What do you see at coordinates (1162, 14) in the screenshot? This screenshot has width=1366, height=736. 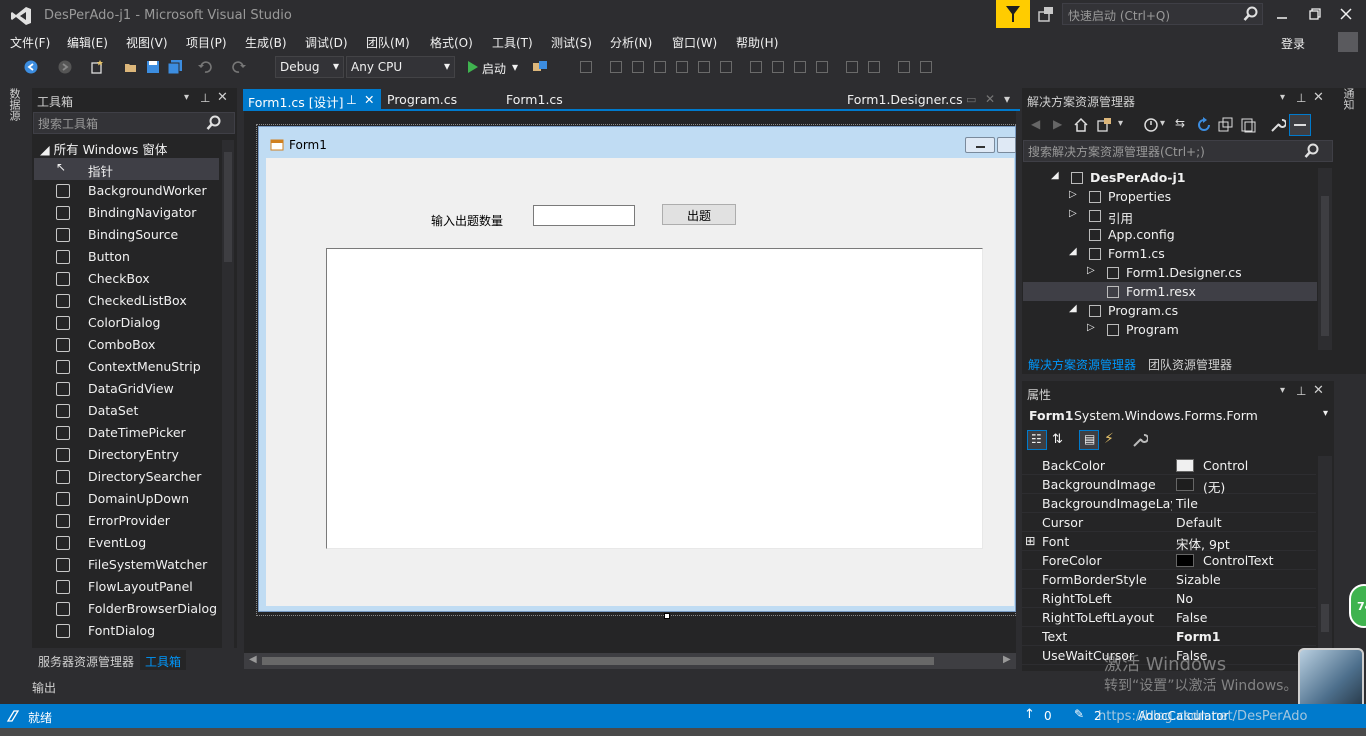 I see `quick-launch-input: 快速启动 (Ctrl+Q)` at bounding box center [1162, 14].